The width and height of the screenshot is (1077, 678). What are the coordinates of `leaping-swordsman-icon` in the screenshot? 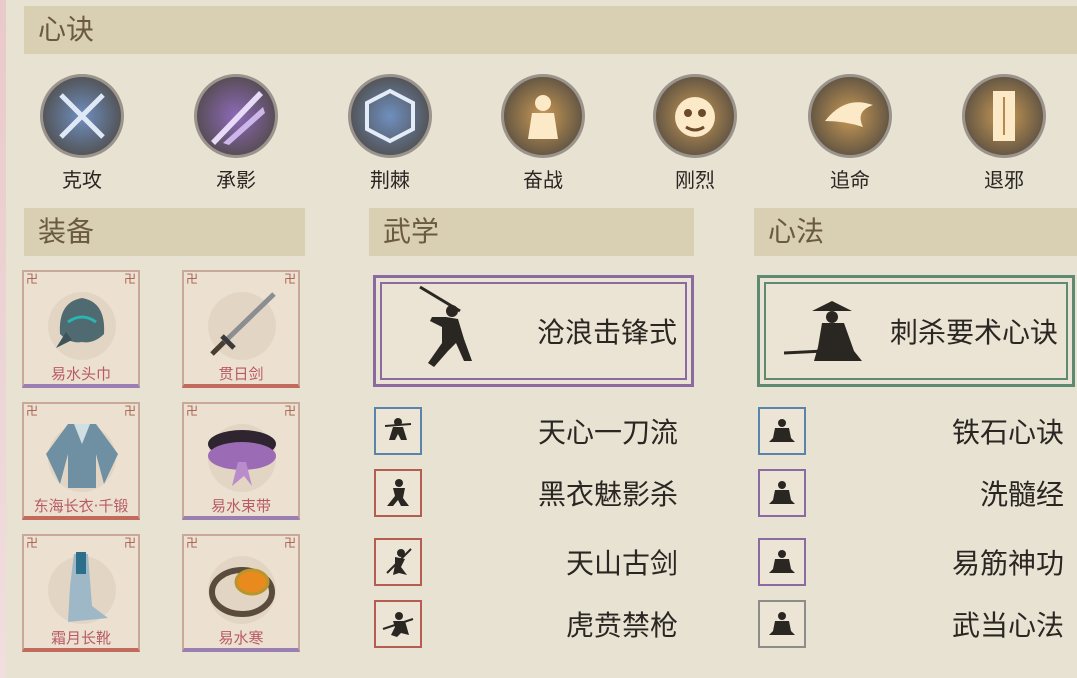 It's located at (399, 561).